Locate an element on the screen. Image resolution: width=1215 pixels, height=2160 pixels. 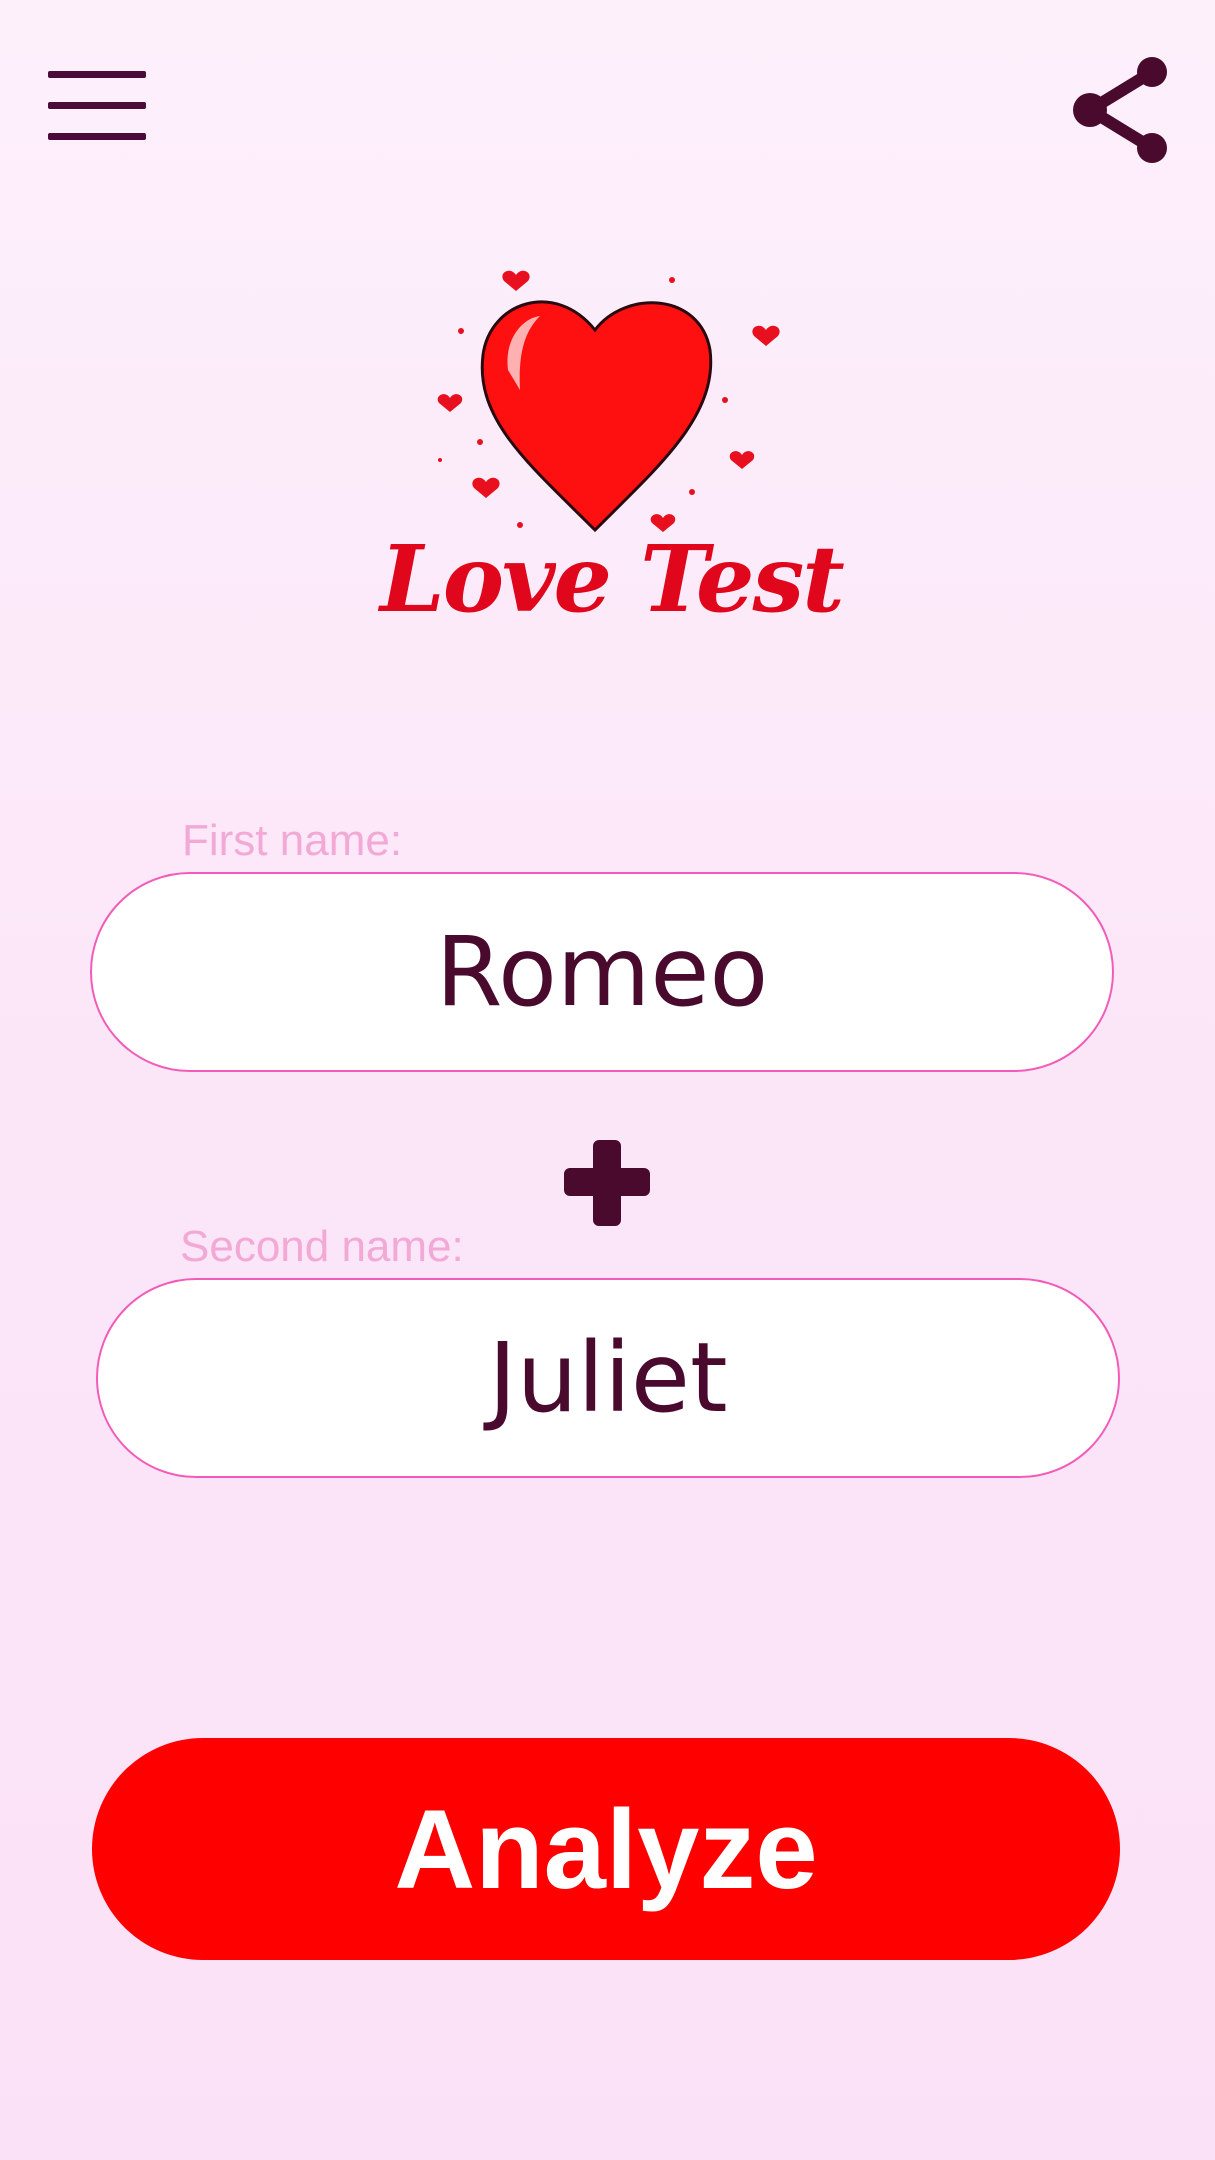
first-name-label: First name: is located at coordinates (292, 840).